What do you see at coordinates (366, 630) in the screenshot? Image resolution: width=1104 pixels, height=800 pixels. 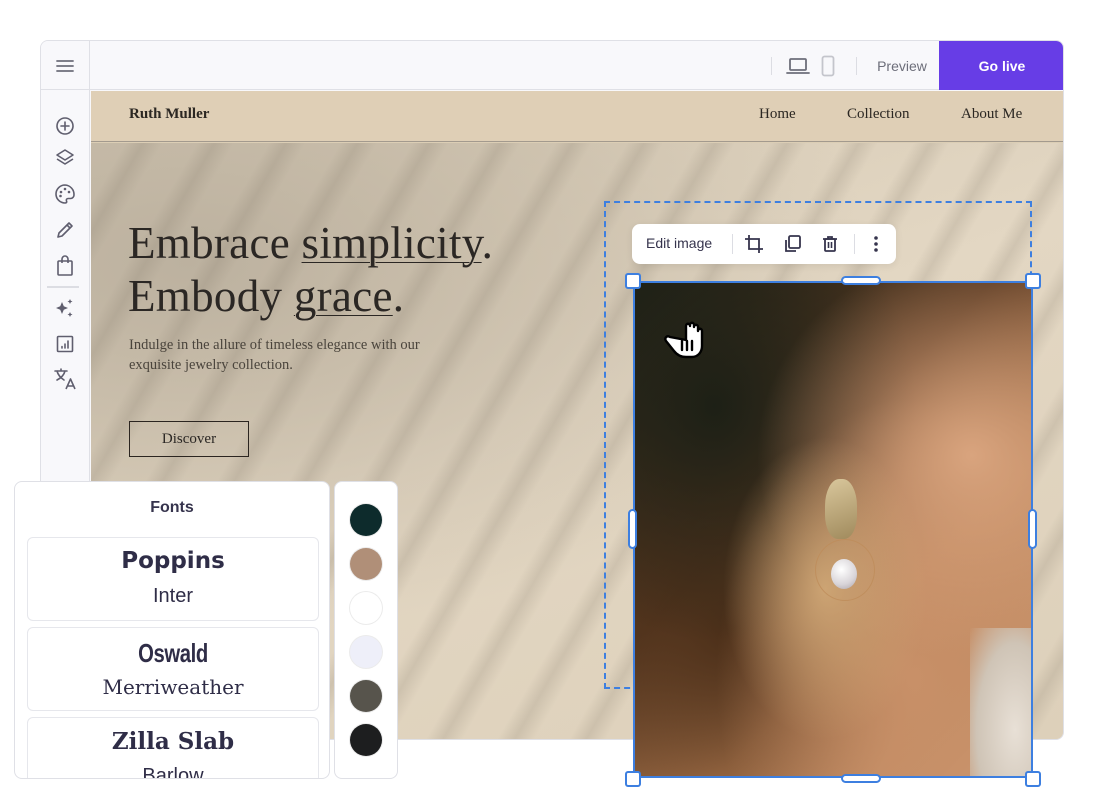 I see `colors-panel` at bounding box center [366, 630].